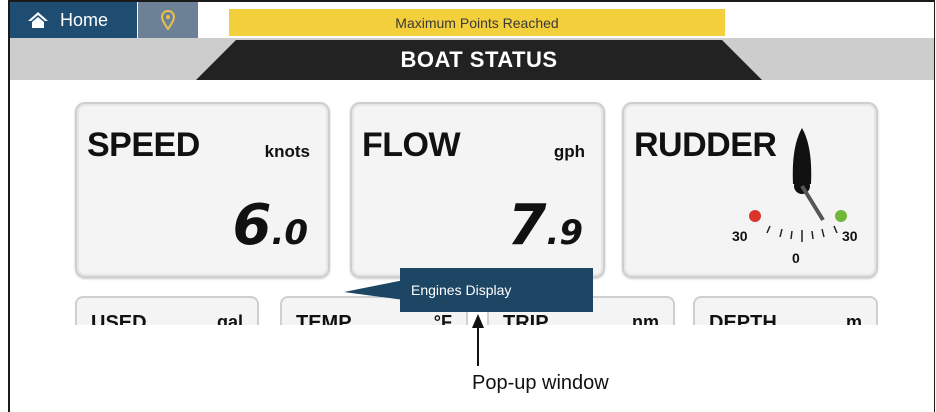  Describe the element at coordinates (564, 233) in the screenshot. I see `flow-value-dec: .9` at that location.